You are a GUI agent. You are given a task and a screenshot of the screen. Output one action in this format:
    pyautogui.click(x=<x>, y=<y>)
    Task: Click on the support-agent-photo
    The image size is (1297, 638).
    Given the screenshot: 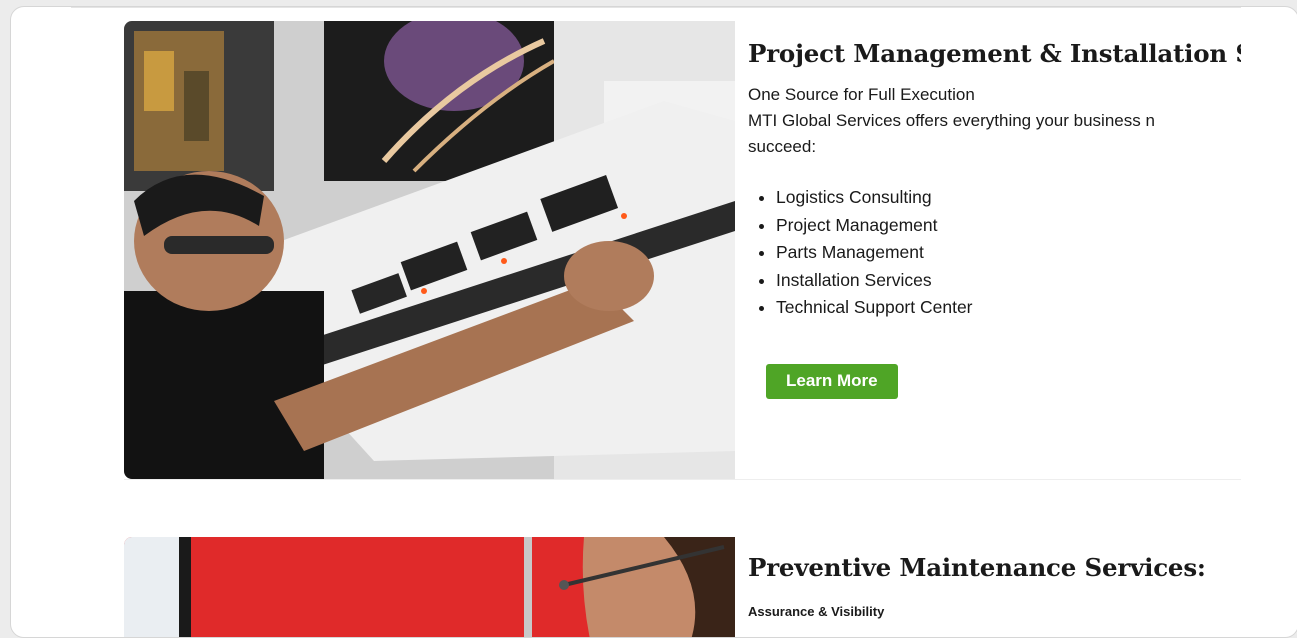 What is the action you would take?
    pyautogui.click(x=429, y=587)
    